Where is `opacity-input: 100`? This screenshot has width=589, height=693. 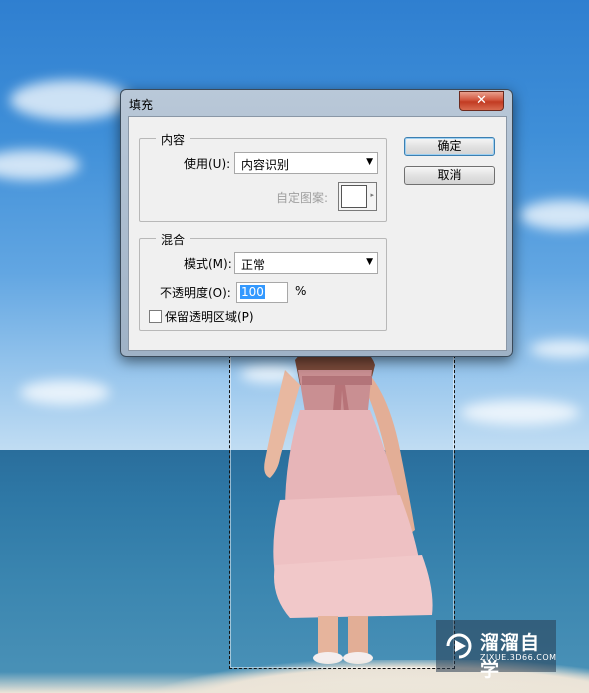
opacity-input: 100 is located at coordinates (262, 292).